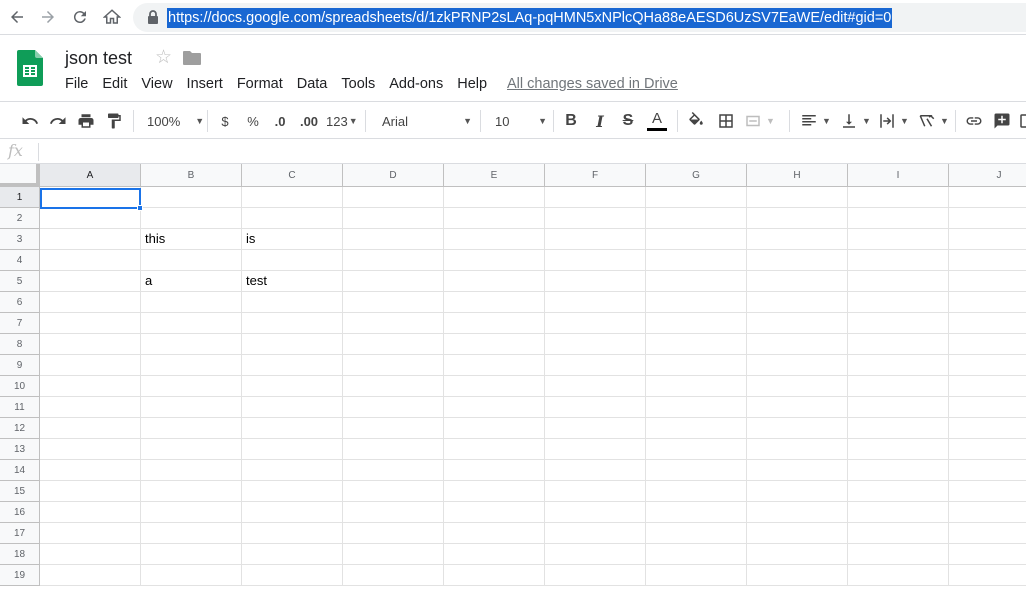 This screenshot has height=591, width=1026. I want to click on paint-format-button, so click(114, 121).